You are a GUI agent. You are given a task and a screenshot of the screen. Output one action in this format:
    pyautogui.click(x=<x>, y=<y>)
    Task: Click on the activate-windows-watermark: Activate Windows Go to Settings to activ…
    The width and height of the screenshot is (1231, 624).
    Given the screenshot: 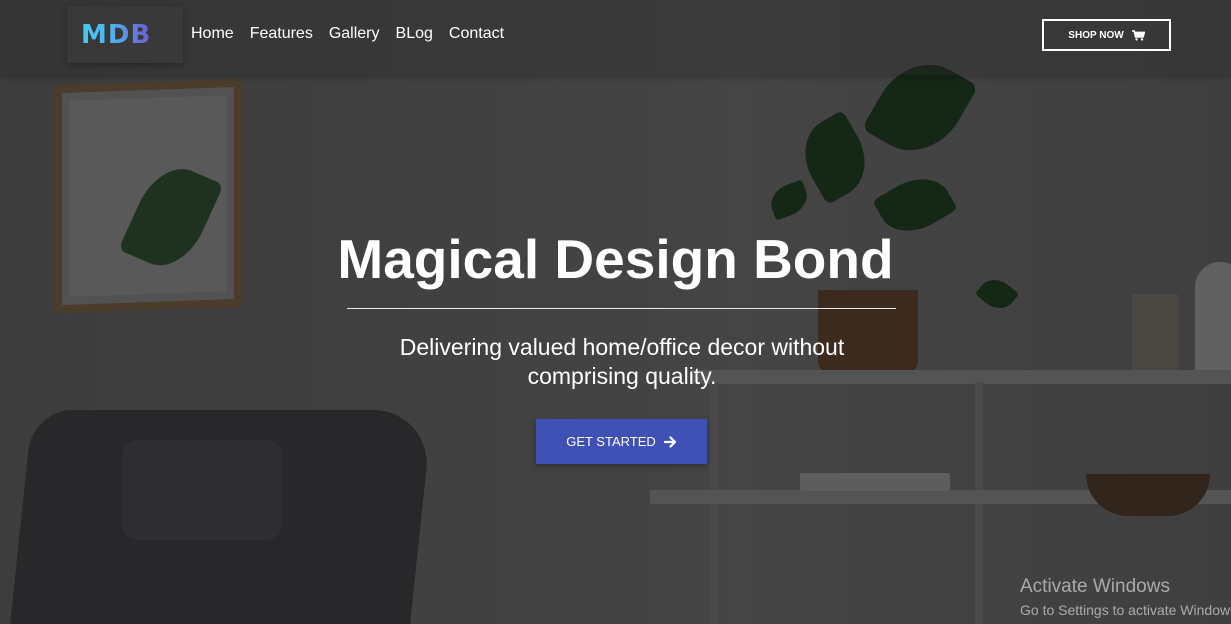 What is the action you would take?
    pyautogui.click(x=1125, y=598)
    